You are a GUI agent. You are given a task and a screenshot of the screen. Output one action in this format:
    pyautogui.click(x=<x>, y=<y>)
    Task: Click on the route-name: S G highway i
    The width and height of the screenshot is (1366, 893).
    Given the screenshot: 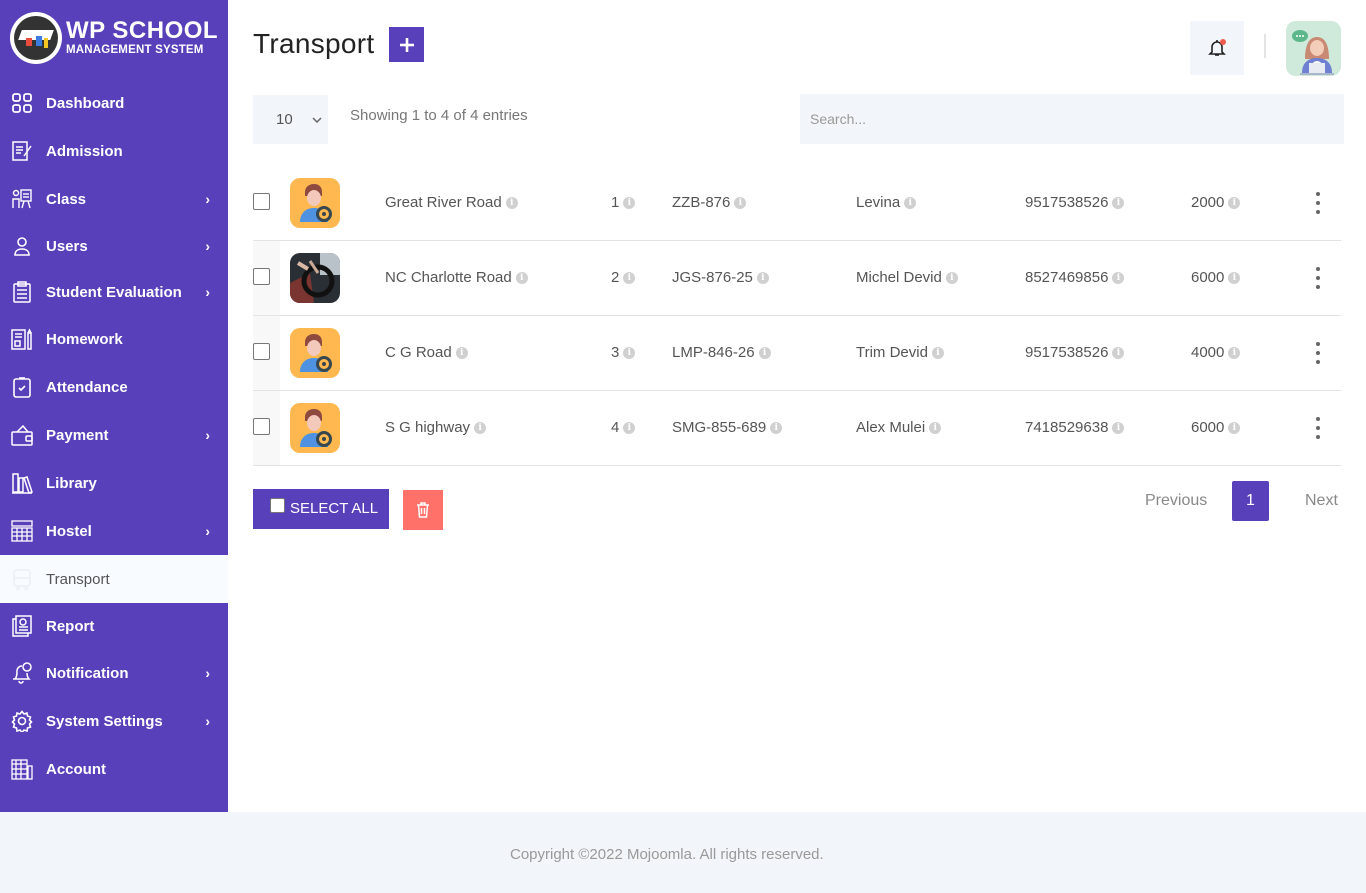 What is the action you would take?
    pyautogui.click(x=436, y=427)
    